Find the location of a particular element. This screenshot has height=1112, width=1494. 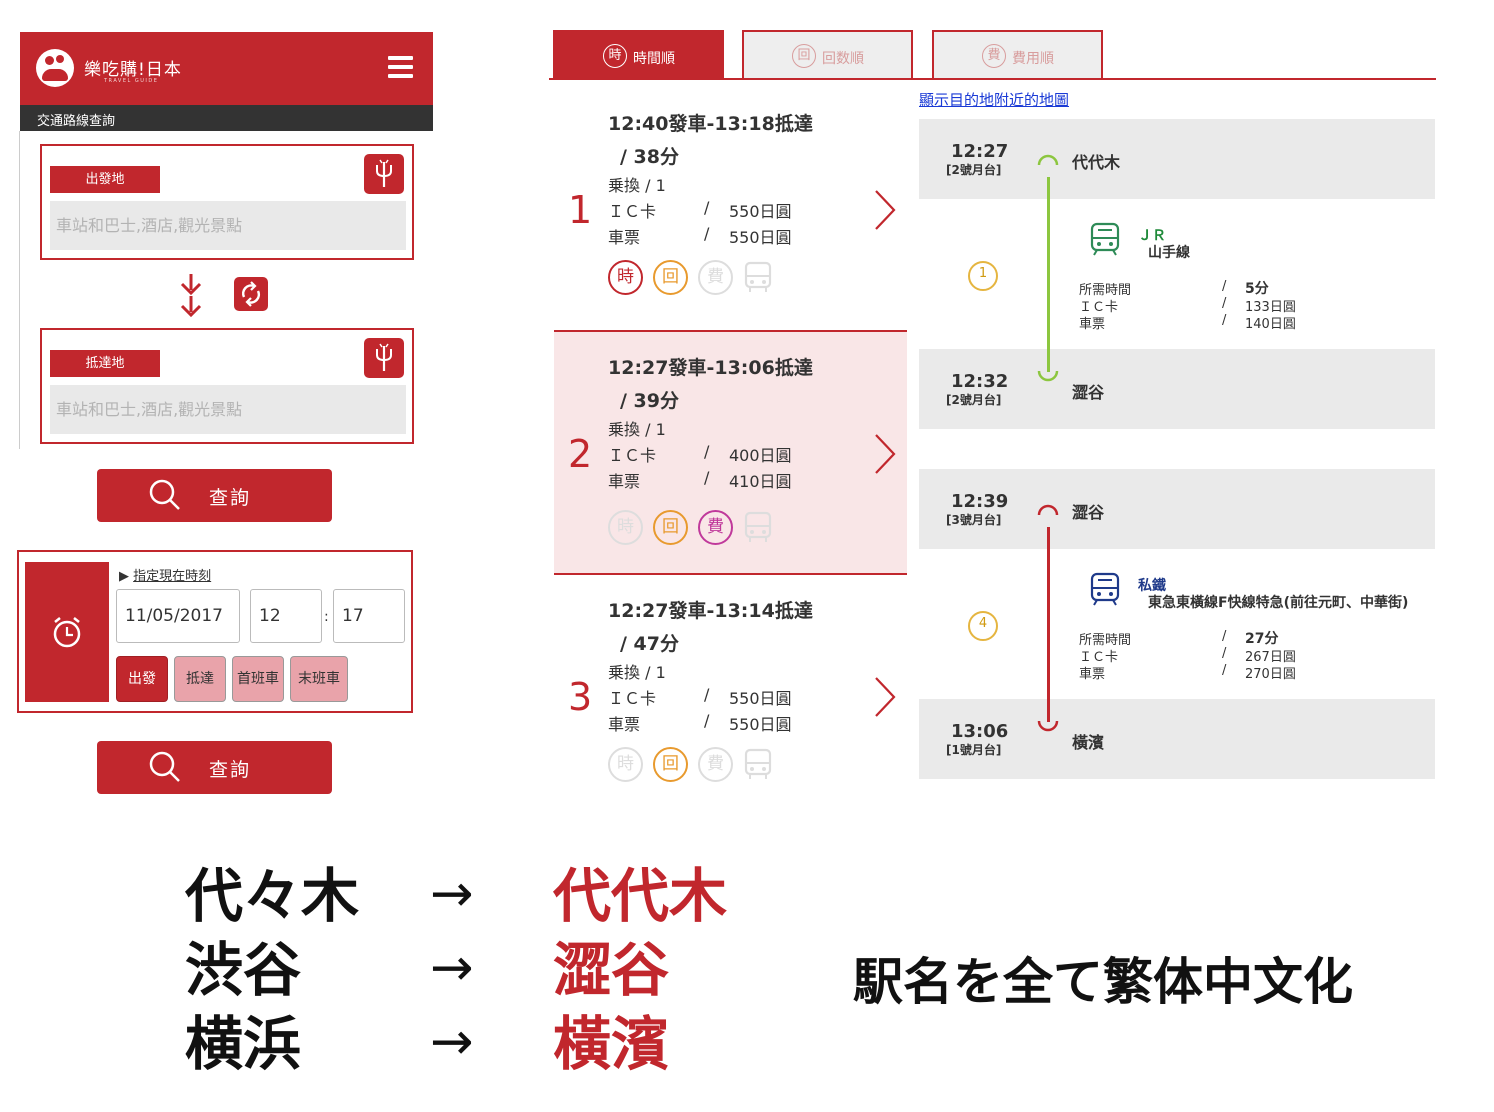

timeline-stop: 12:32 [2號月台] 澀谷 is located at coordinates (1177, 389).